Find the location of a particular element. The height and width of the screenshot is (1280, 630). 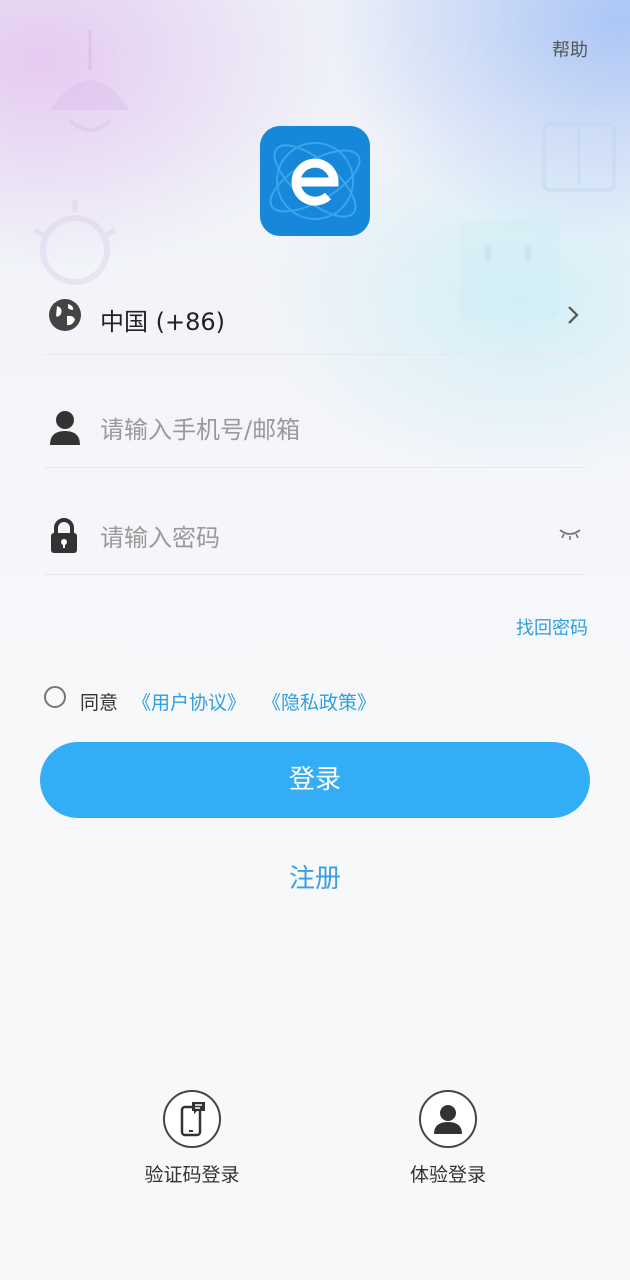

agree-label: 同意 is located at coordinates (99, 703).